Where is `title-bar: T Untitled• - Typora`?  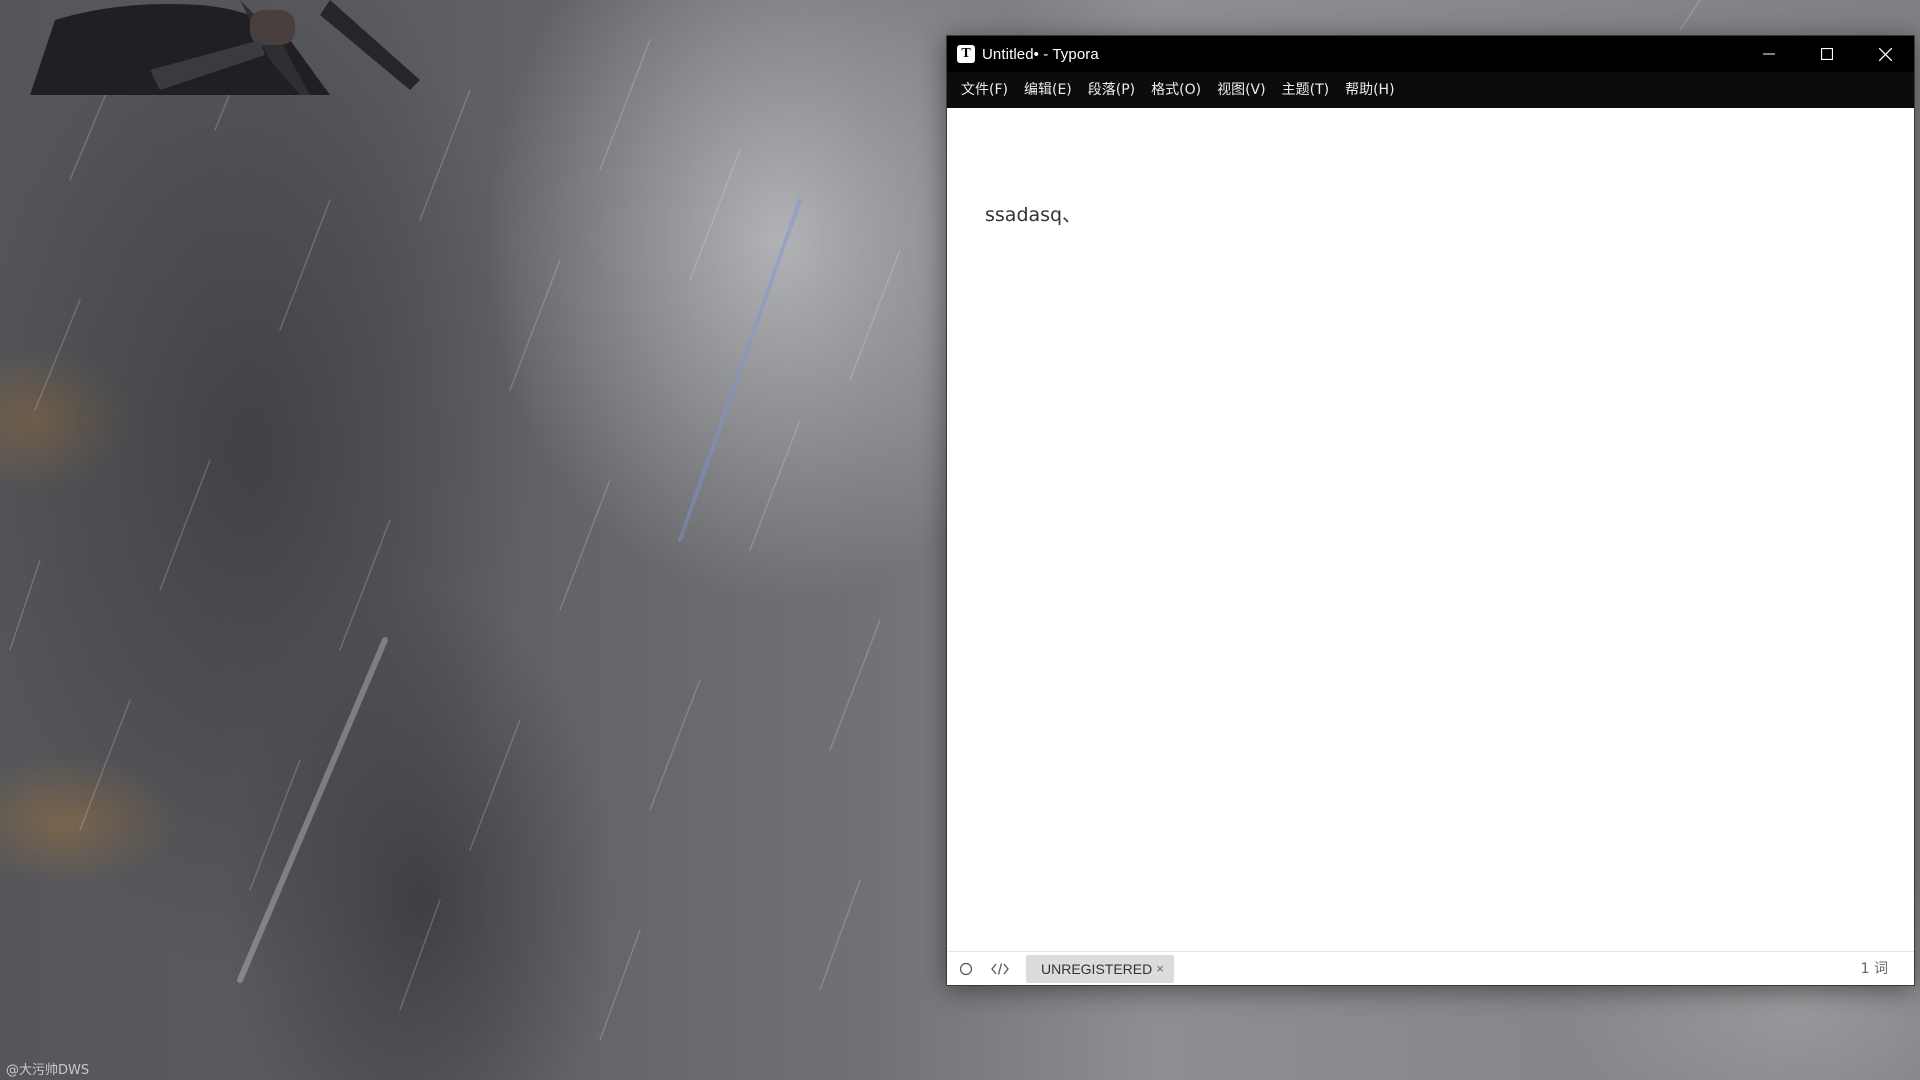
title-bar: T Untitled• - Typora is located at coordinates (1430, 54).